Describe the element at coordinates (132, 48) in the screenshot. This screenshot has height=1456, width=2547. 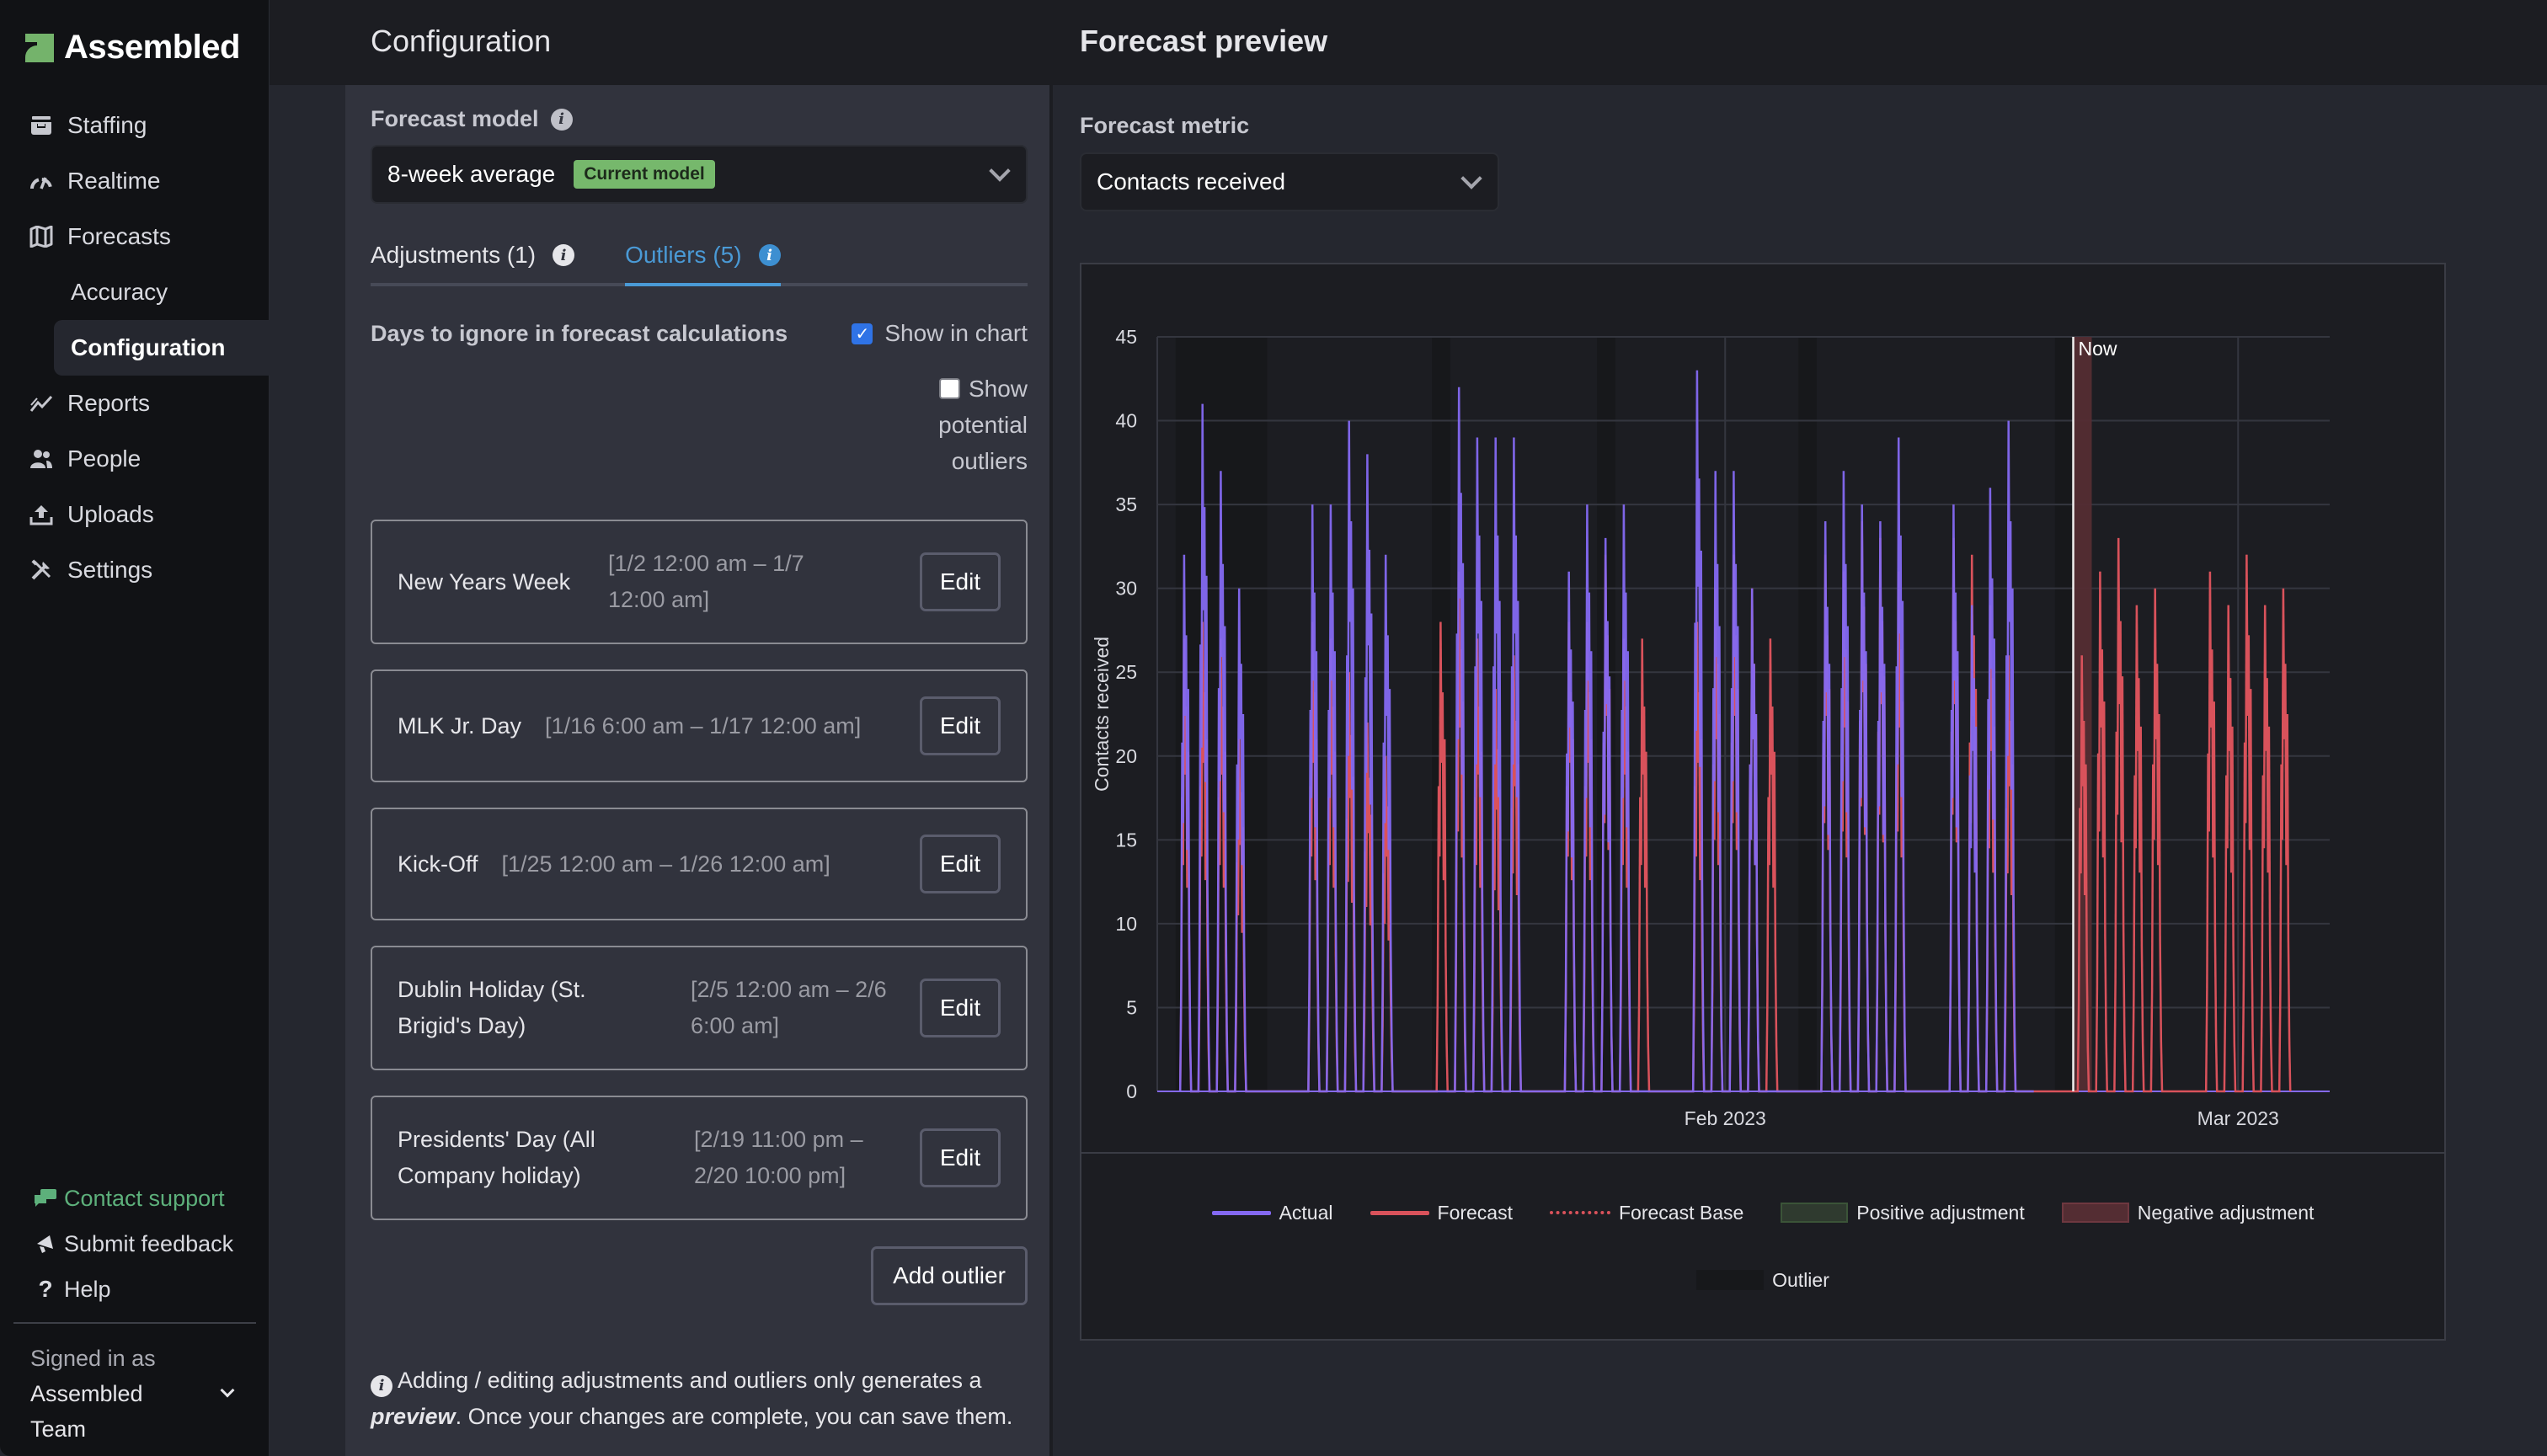
I see `logo: Assembled` at that location.